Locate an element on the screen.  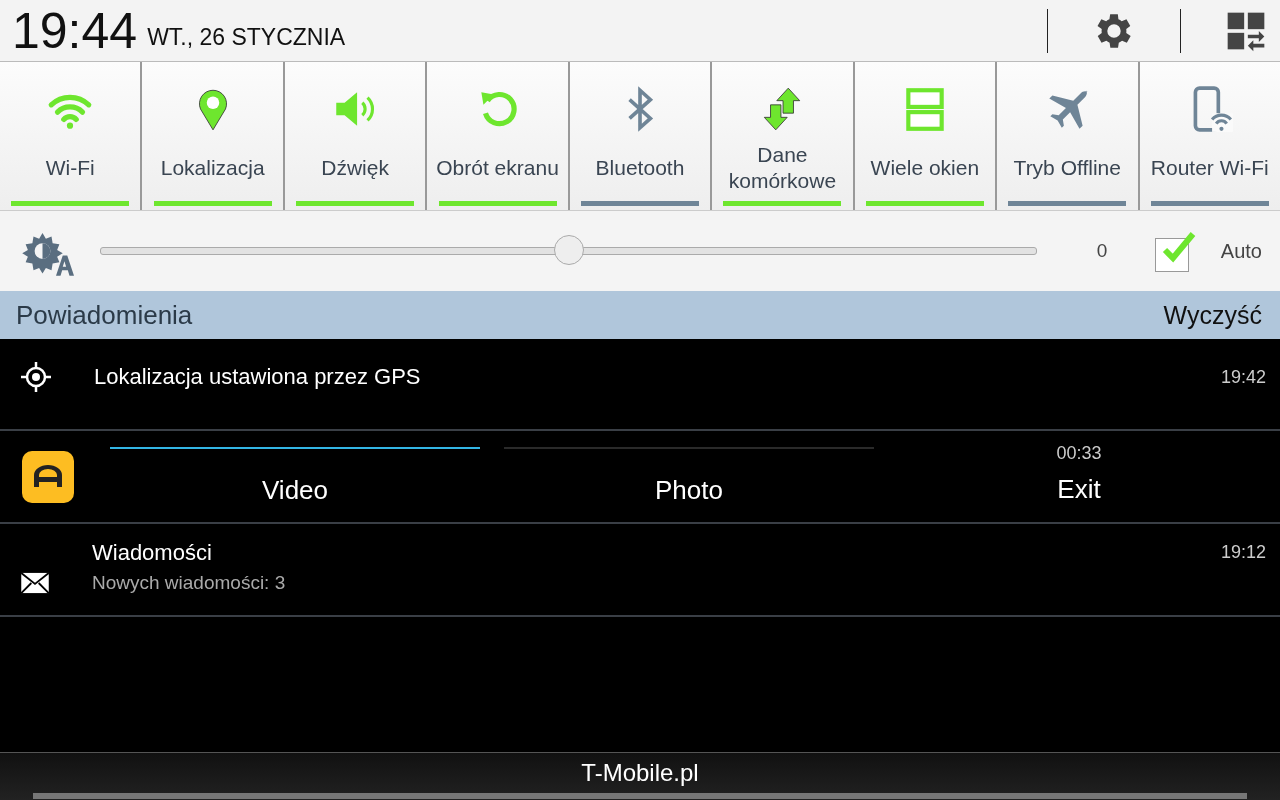
quick-toggle: Dźwięk is located at coordinates (355, 136).